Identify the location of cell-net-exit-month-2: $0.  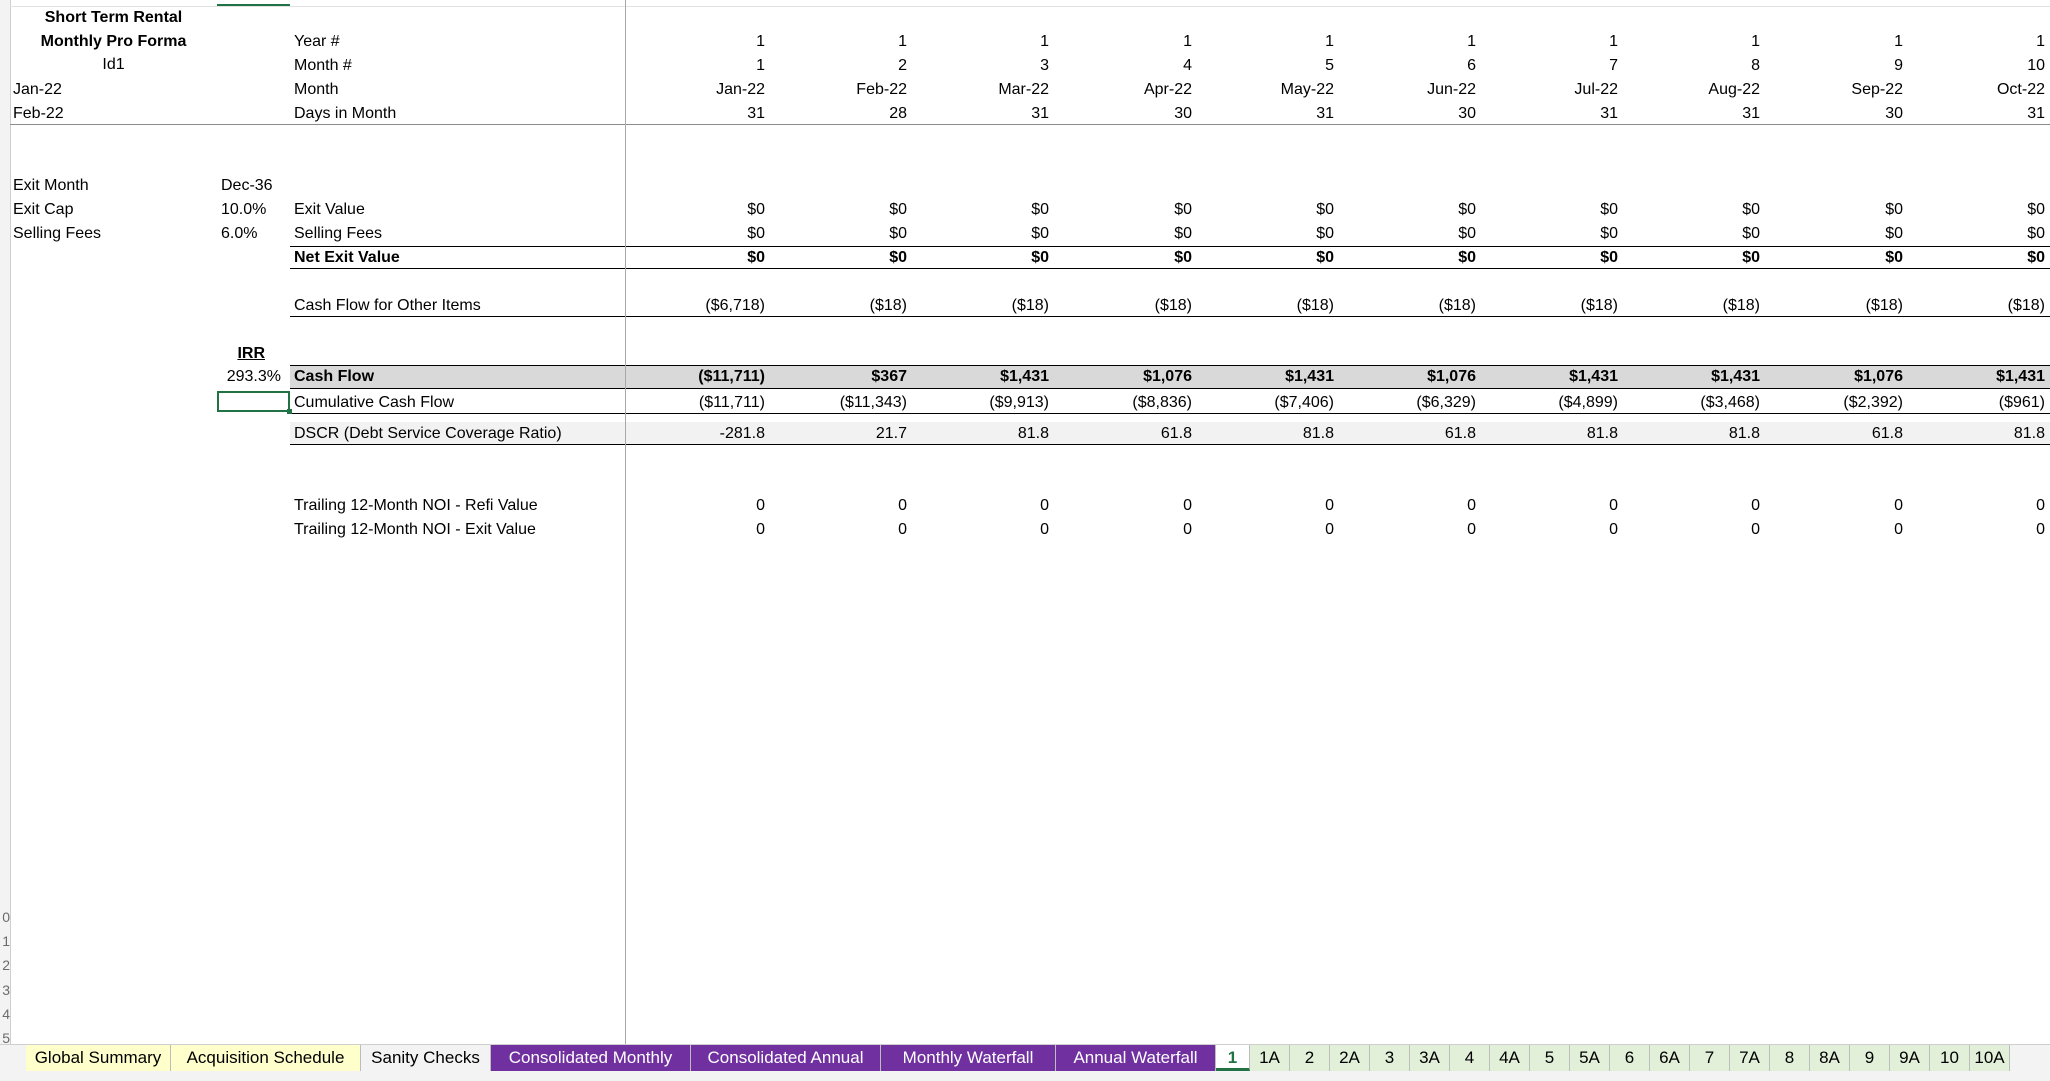
(837, 258).